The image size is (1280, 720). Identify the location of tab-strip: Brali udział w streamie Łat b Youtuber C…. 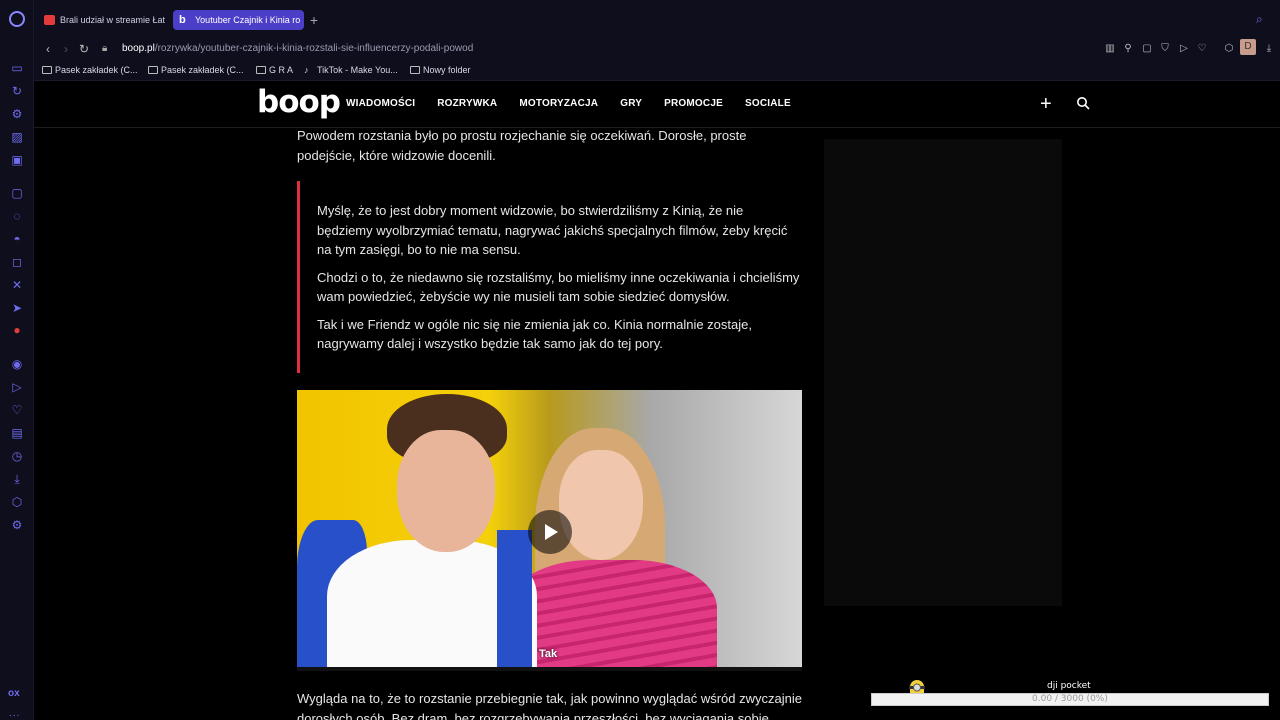
(657, 19).